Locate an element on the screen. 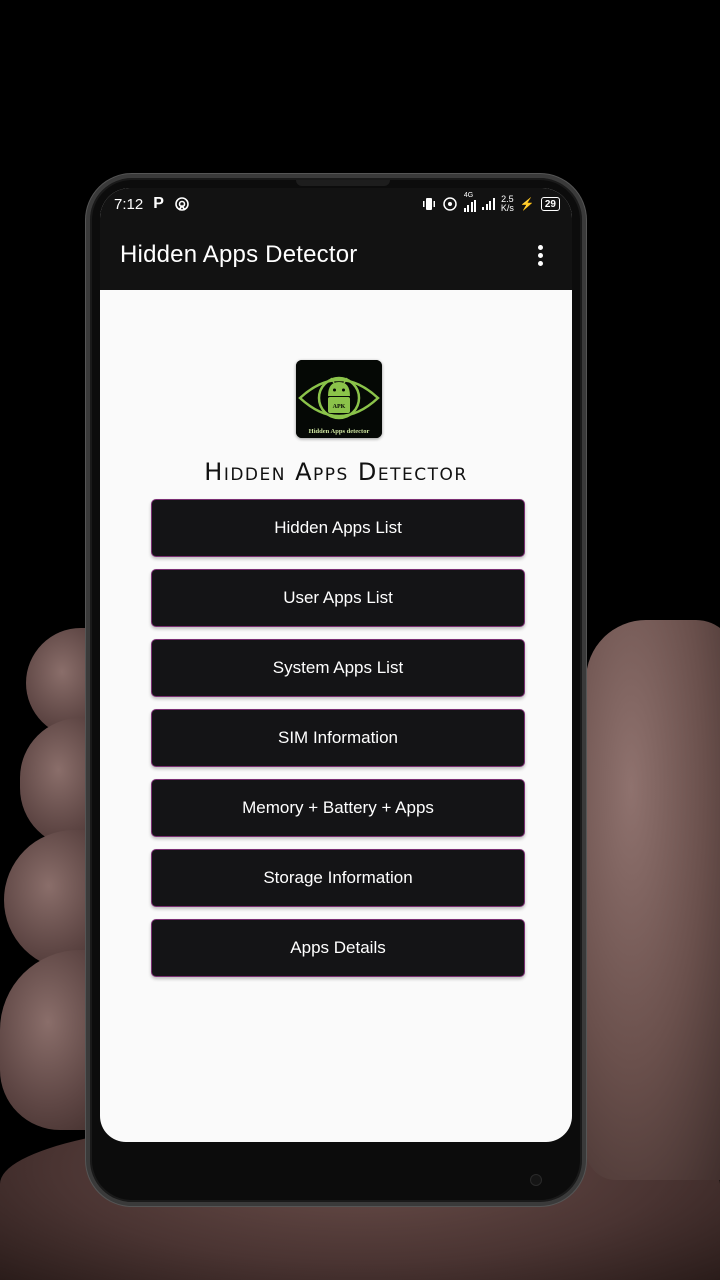 This screenshot has height=1280, width=720. battery-level: 29 is located at coordinates (550, 204).